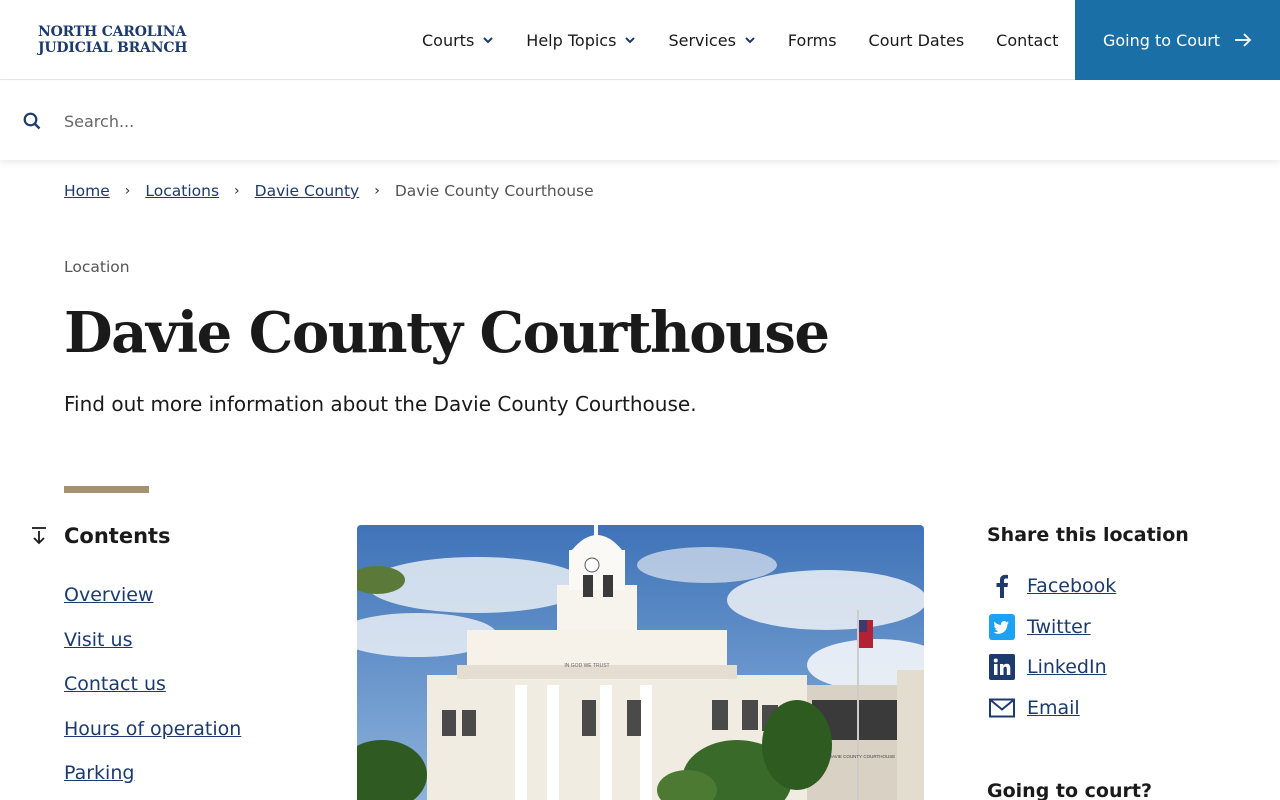 This screenshot has height=800, width=1280. Describe the element at coordinates (1071, 586) in the screenshot. I see `share-facebook-link: Facebook` at that location.